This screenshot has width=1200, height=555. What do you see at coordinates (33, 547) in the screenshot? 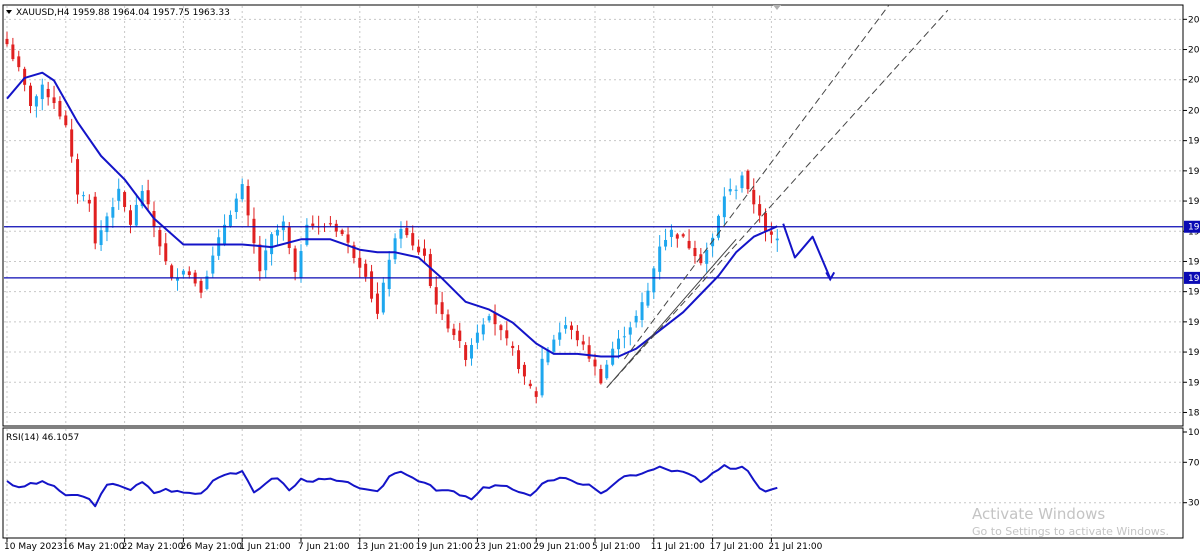
I see `time-tick-label: 10 May 2023` at bounding box center [33, 547].